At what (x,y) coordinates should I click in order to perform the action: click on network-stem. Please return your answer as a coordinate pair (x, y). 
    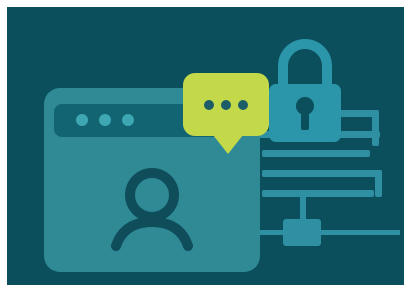
    Looking at the image, I should click on (303, 205).